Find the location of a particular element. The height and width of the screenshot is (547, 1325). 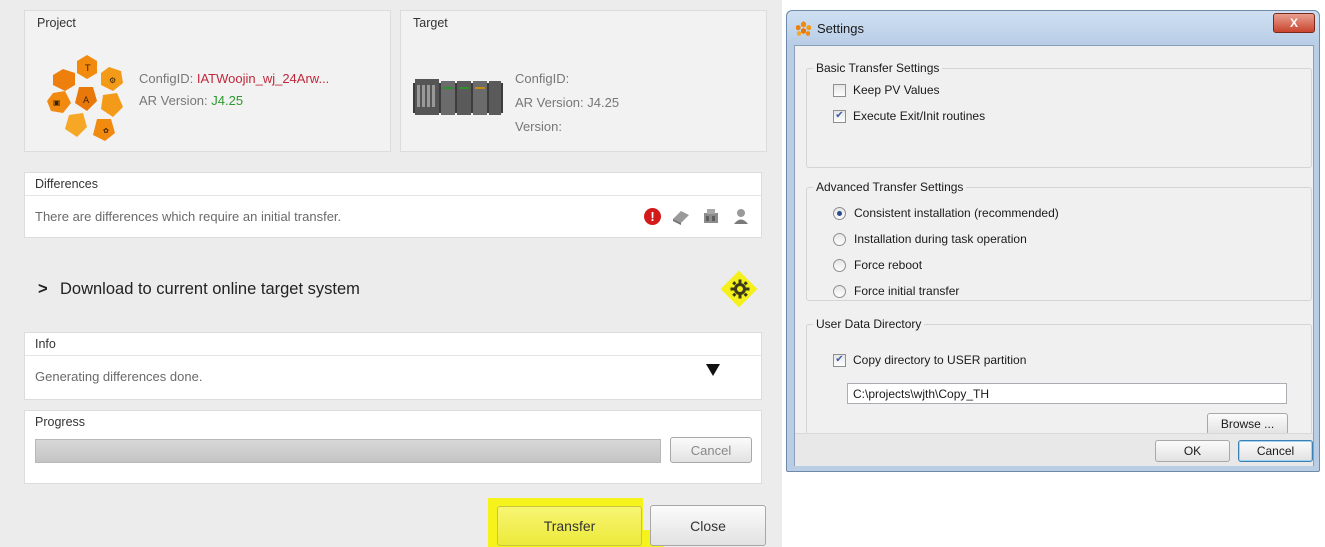

execute-exit-init-option: ✔ Execute Exit/Init routines is located at coordinates (909, 116).